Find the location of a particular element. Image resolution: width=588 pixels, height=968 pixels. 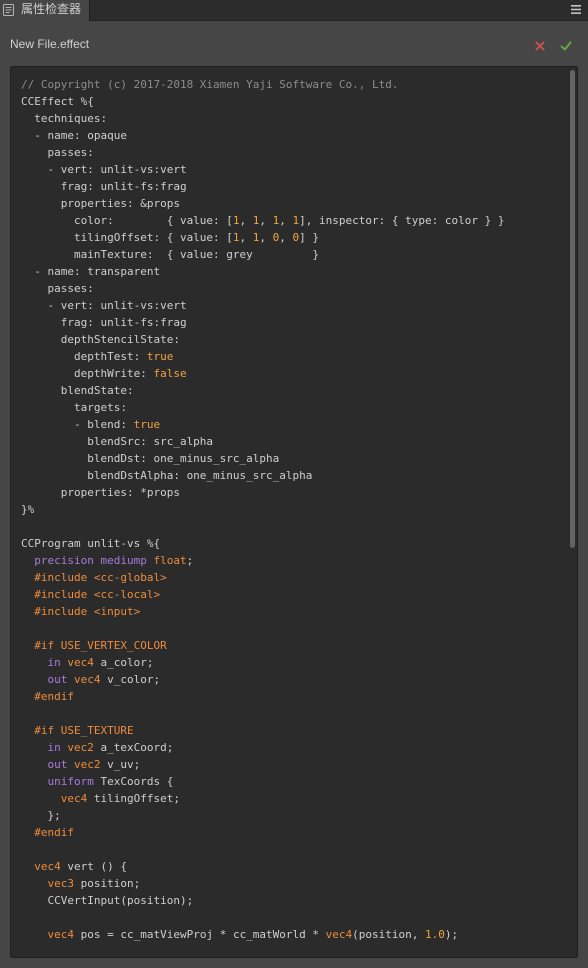

code-token-plain: depthStencilState: is located at coordinates (100, 339).